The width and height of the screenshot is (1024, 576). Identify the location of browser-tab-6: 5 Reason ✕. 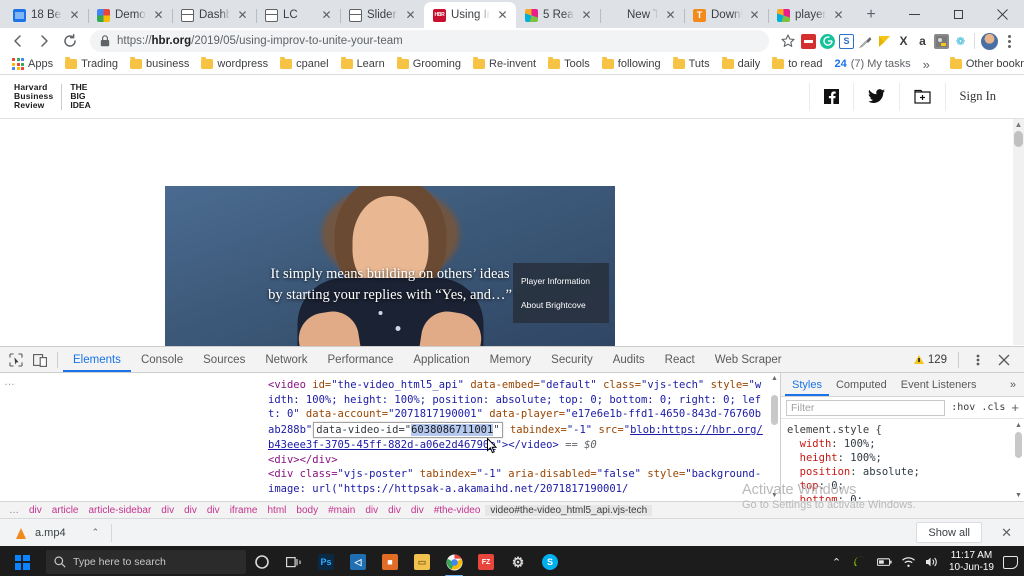
(558, 15).